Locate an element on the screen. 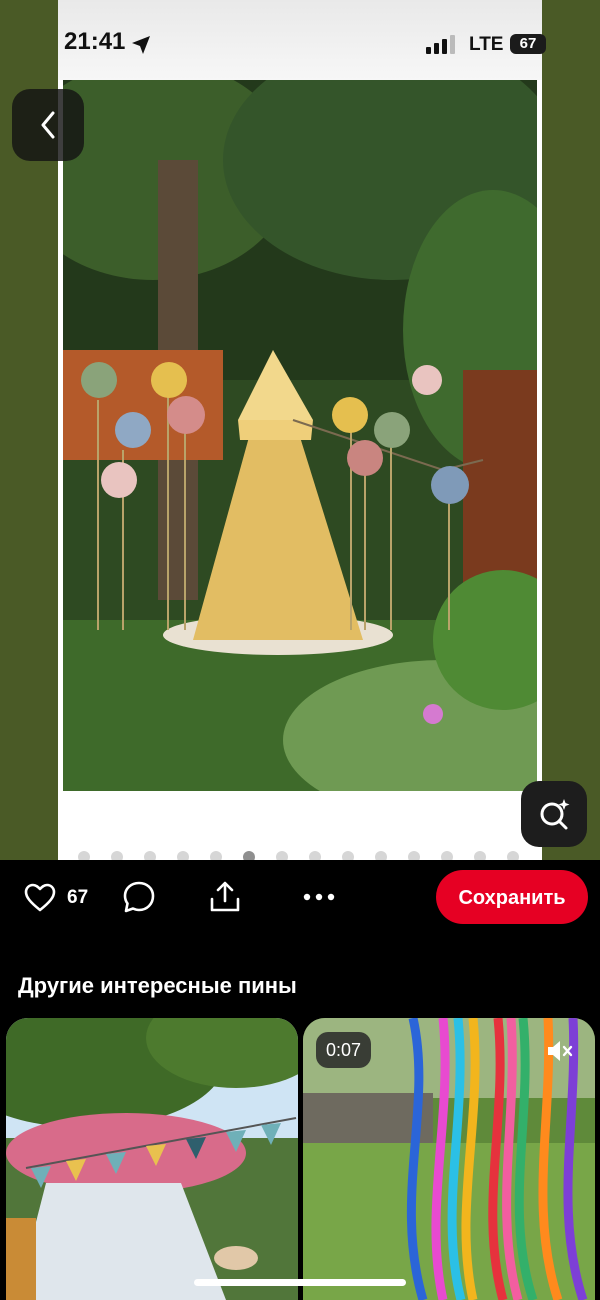 Image resolution: width=600 pixels, height=1300 pixels. comment-icon is located at coordinates (139, 897).